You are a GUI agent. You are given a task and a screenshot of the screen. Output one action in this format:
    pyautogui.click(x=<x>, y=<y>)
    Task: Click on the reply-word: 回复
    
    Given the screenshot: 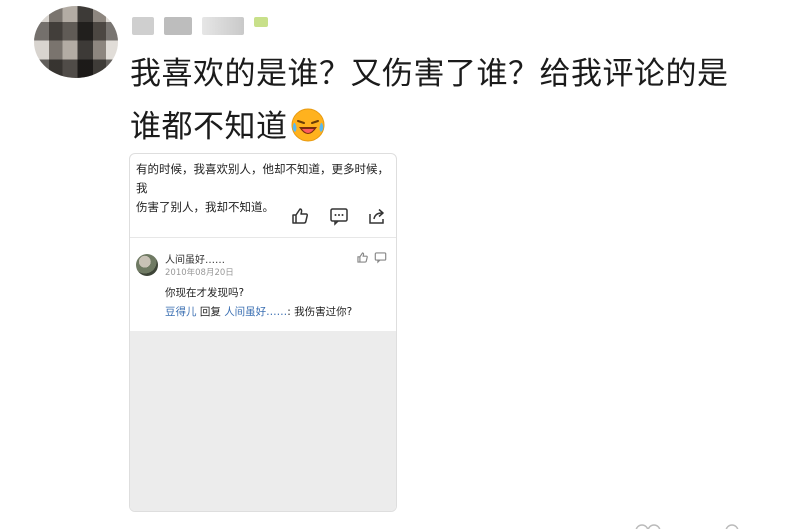 What is the action you would take?
    pyautogui.click(x=210, y=312)
    